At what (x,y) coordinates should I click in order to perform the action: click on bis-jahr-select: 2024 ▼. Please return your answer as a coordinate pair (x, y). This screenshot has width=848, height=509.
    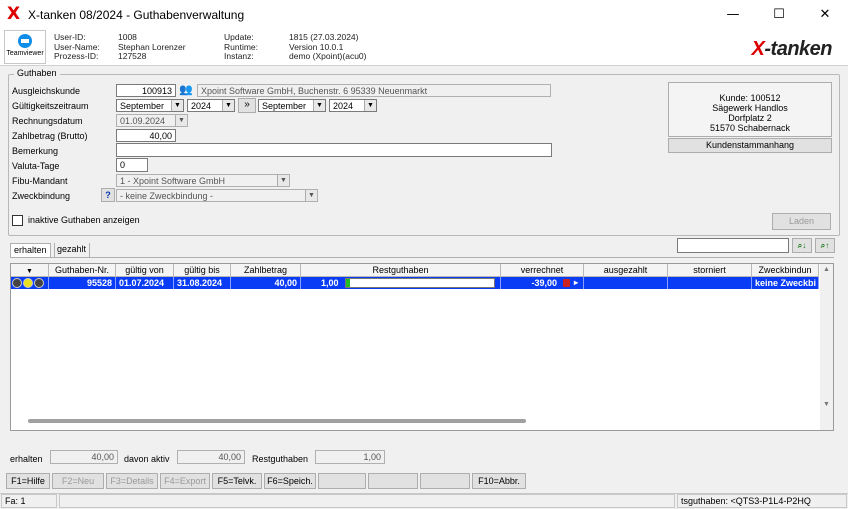
    Looking at the image, I should click on (353, 105).